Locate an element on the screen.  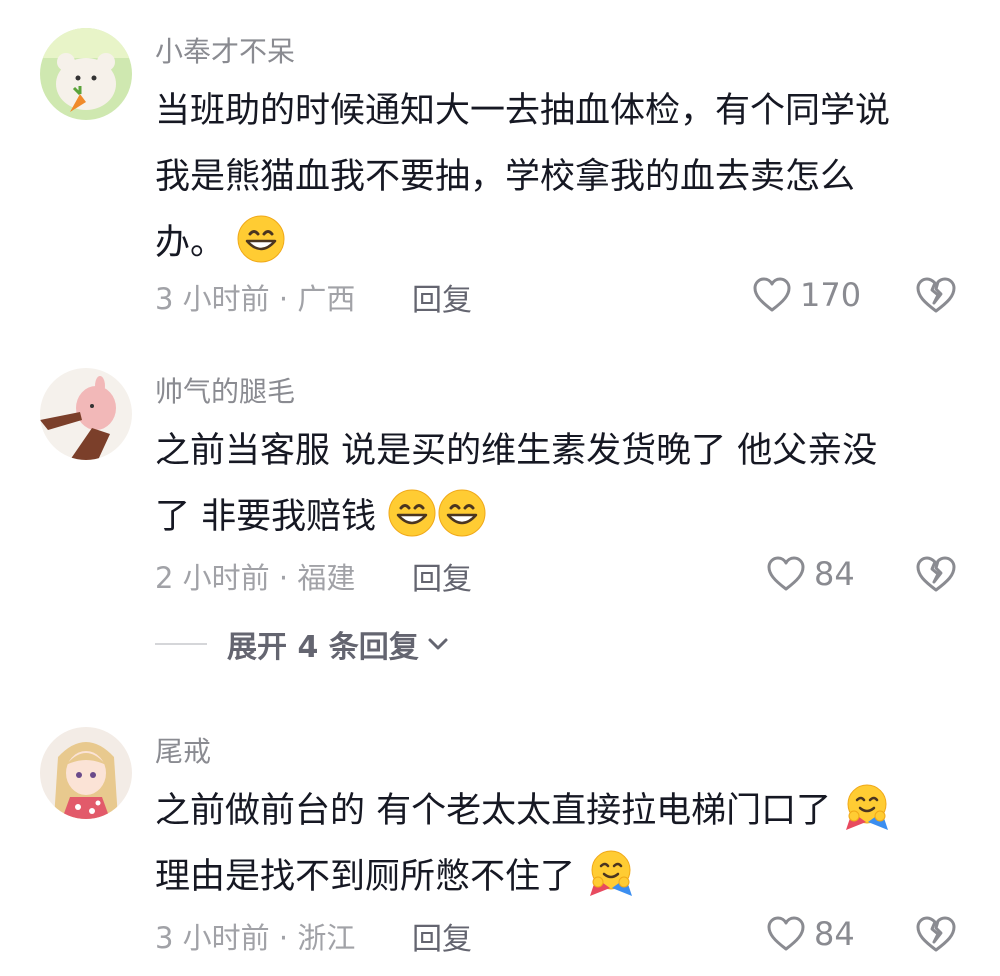
comment-text: 之前当客服 说是买的维生素发货晚了 他父亲没 了 非要我赔钱 is located at coordinates (555, 484).